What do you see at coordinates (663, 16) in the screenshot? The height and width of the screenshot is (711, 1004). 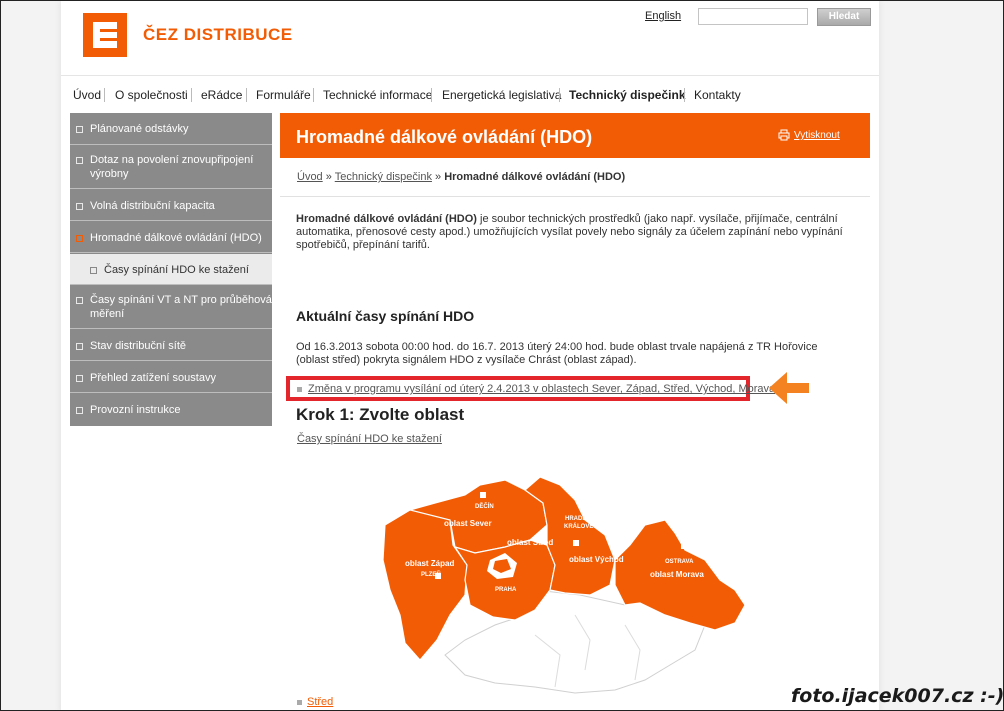 I see `english-link: English` at bounding box center [663, 16].